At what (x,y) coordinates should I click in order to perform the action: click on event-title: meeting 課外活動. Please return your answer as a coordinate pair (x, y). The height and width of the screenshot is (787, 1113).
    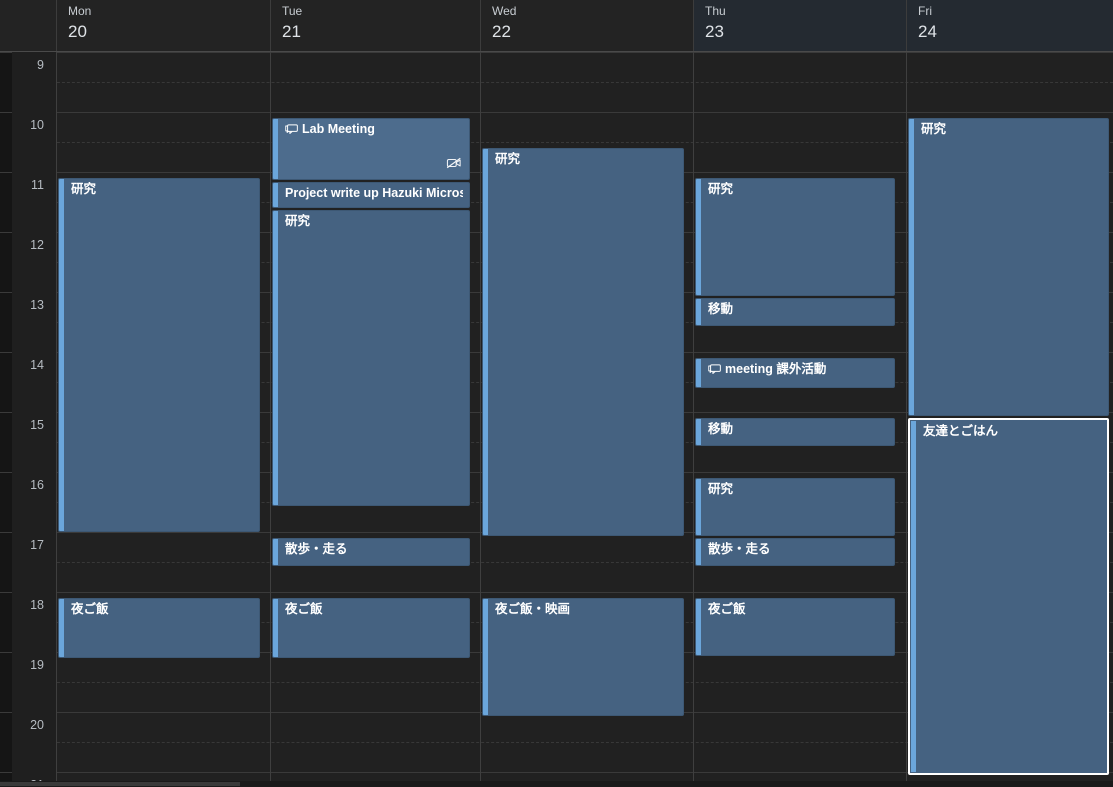
    Looking at the image, I should click on (798, 370).